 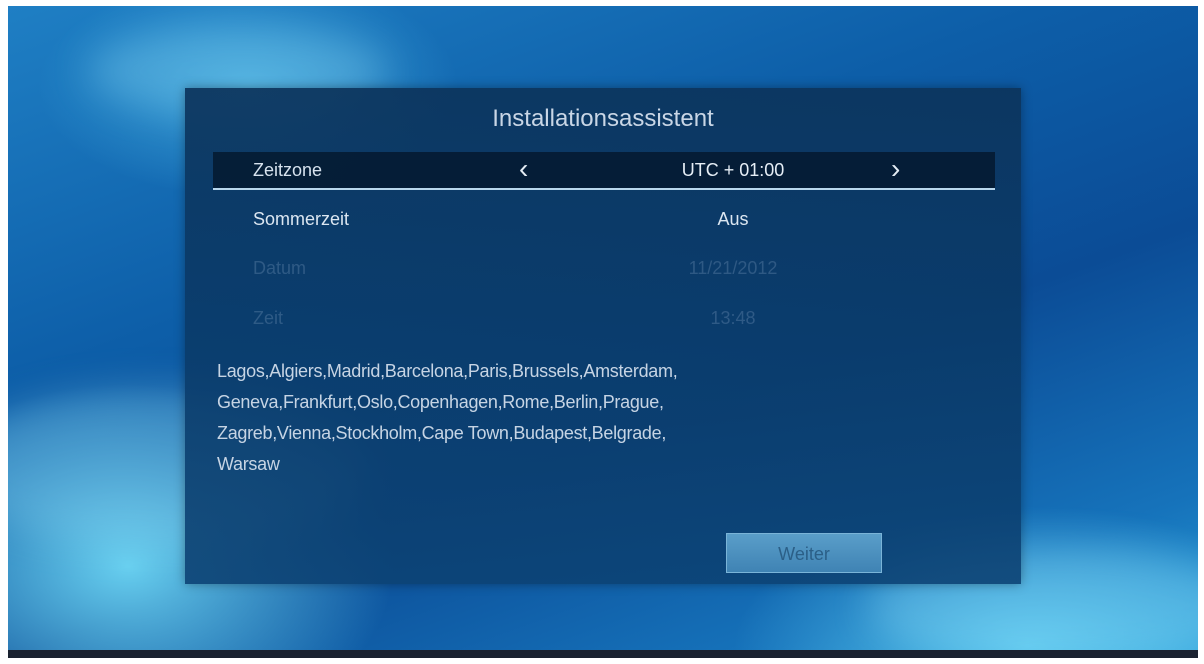 I want to click on daylight-saving-value: Aus, so click(x=733, y=219).